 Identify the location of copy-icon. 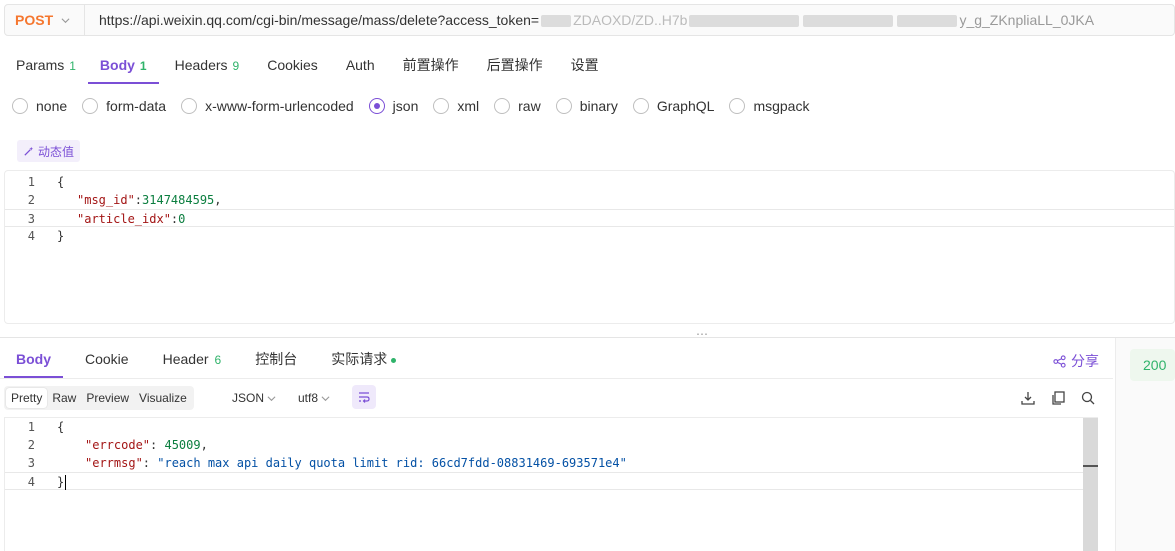
(1058, 398).